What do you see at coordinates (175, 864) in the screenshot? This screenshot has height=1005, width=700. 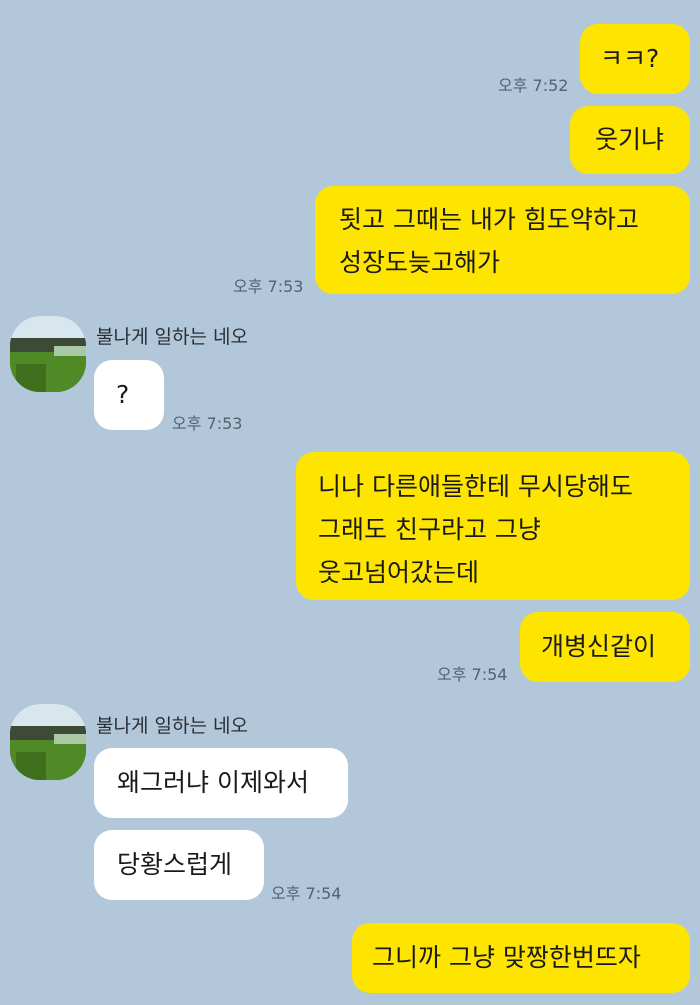 I see `message-text: 당황스럽게` at bounding box center [175, 864].